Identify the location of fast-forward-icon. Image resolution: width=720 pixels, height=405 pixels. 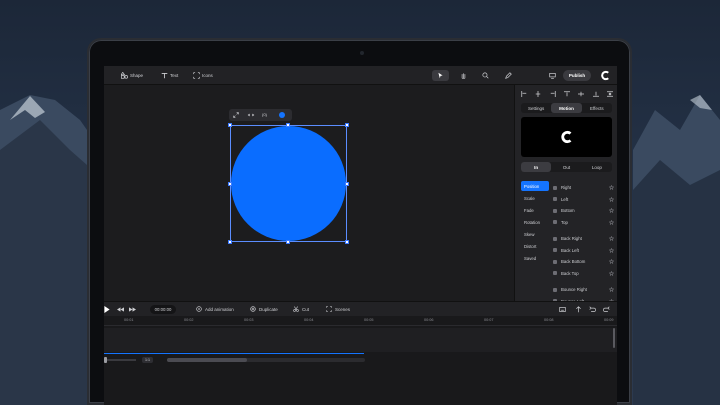
(132, 309).